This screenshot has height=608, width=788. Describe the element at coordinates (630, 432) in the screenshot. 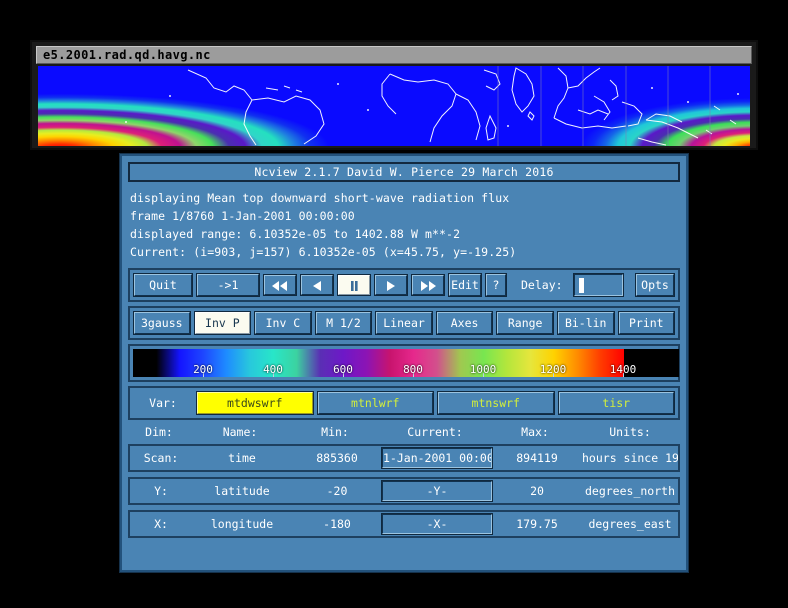

I see `header-units: Units:` at that location.